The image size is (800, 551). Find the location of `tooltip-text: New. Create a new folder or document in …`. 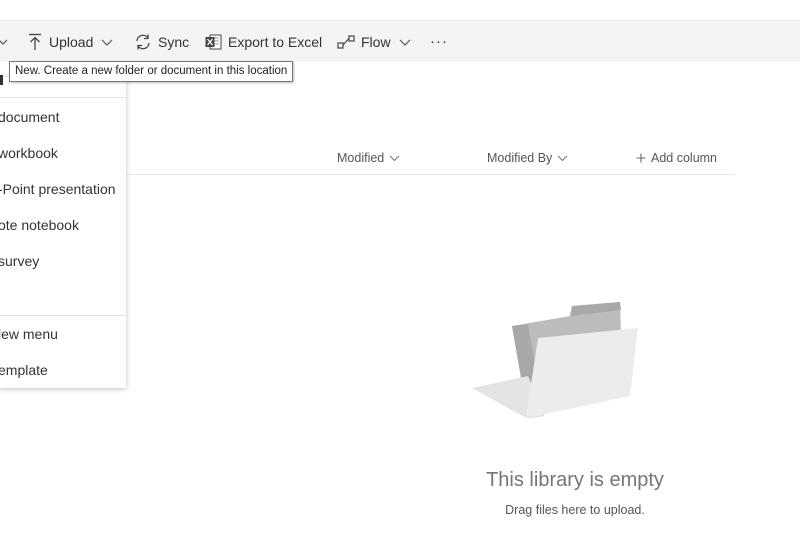

tooltip-text: New. Create a new folder or document in … is located at coordinates (151, 71).